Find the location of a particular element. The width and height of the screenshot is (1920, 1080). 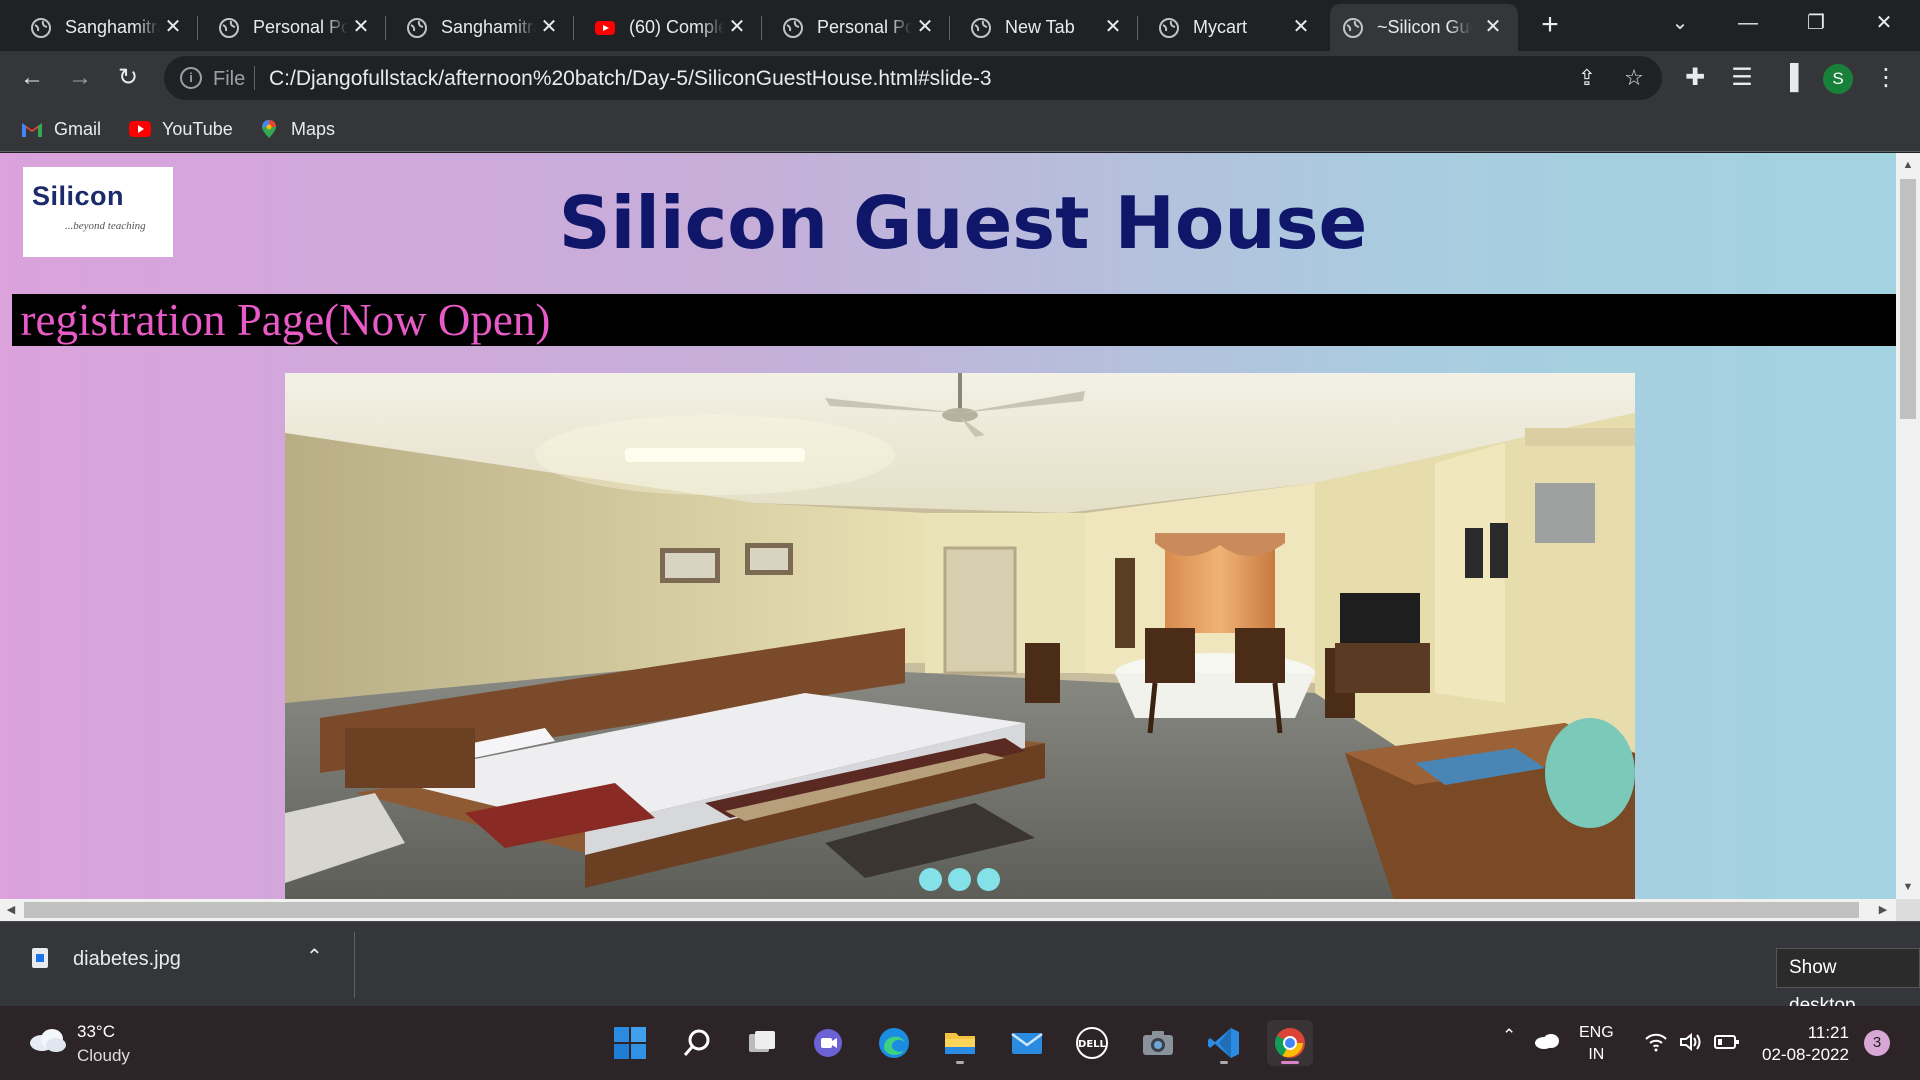

horizontal-scrollbar: ◀ ▶ is located at coordinates (948, 910).